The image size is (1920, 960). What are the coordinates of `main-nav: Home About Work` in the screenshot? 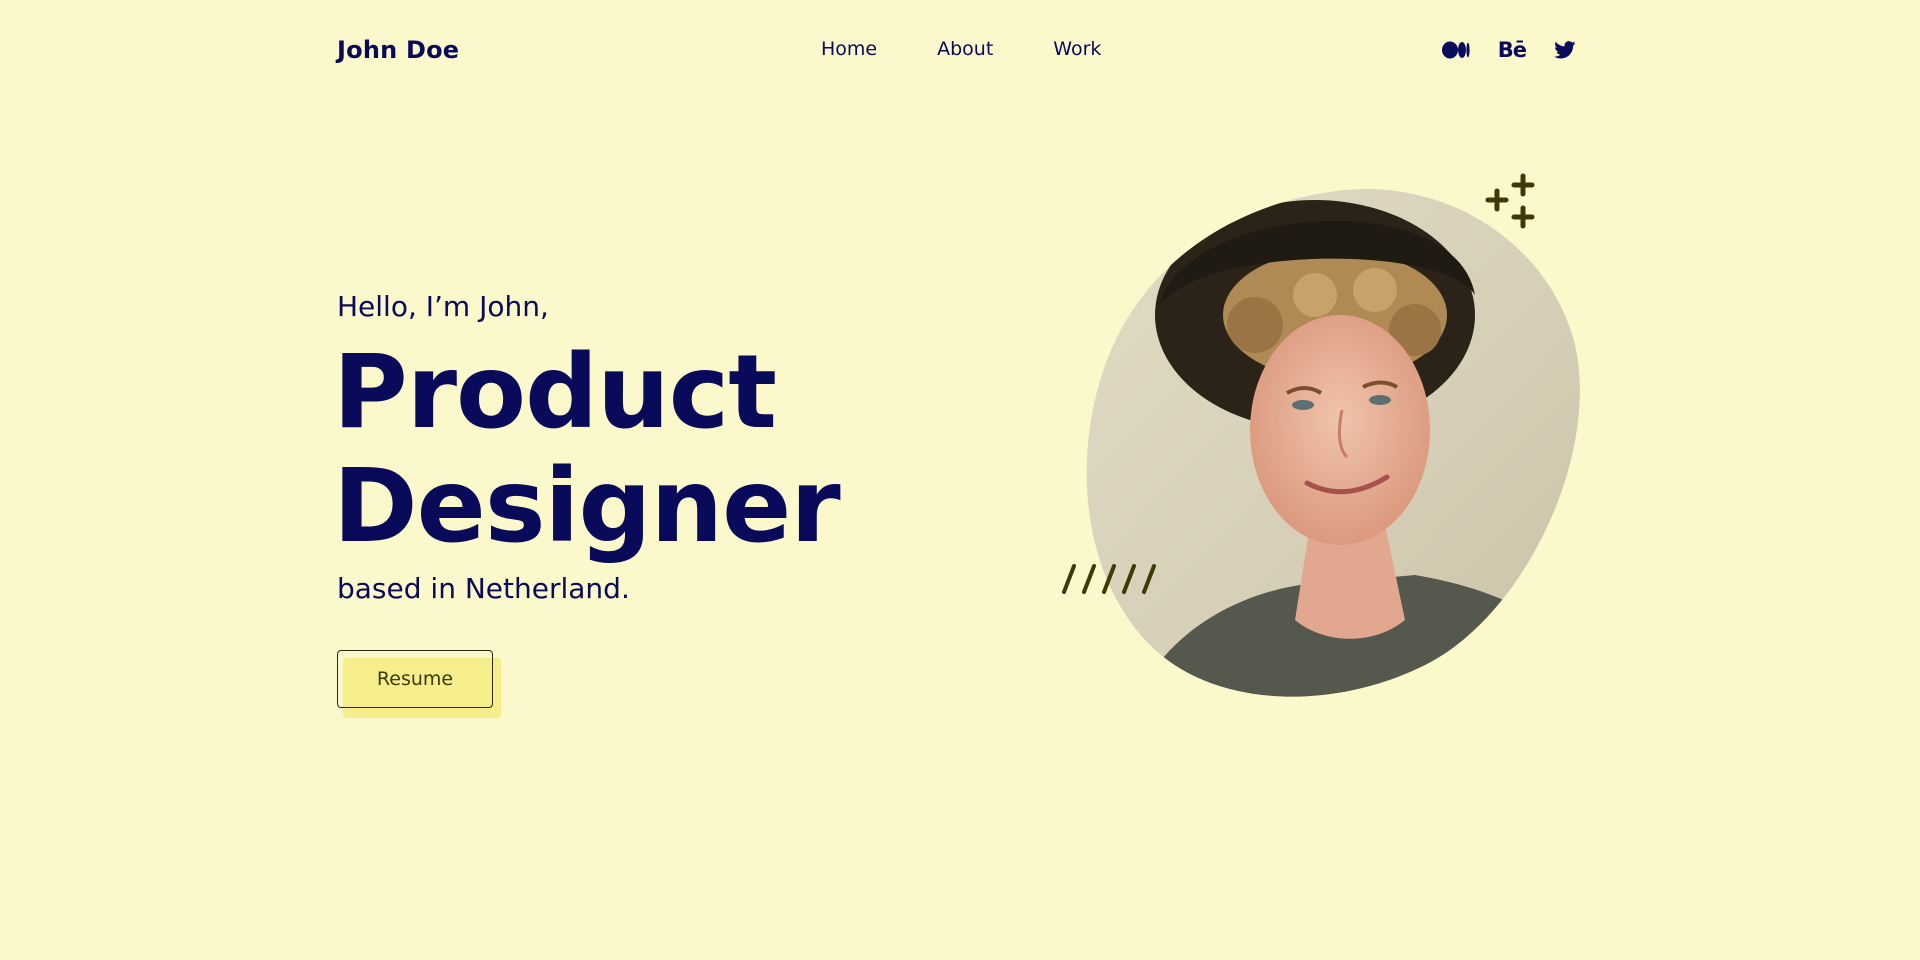 It's located at (961, 49).